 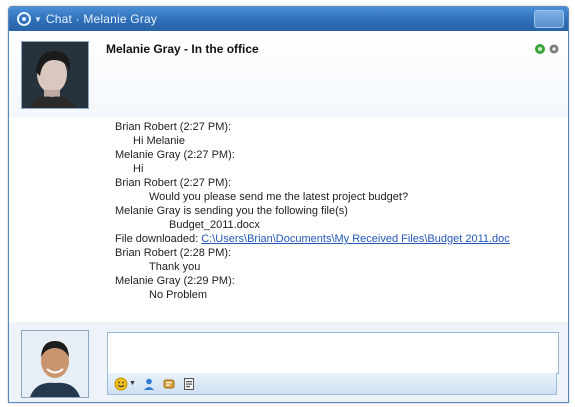 I want to click on compose-toolbar: ▼, so click(x=332, y=384).